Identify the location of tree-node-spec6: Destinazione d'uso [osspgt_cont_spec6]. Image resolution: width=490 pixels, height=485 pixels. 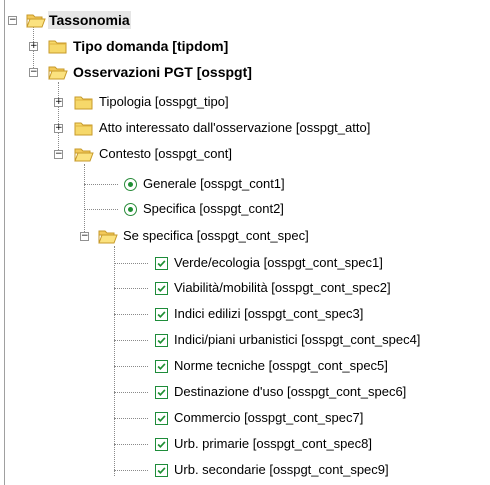
(240, 393).